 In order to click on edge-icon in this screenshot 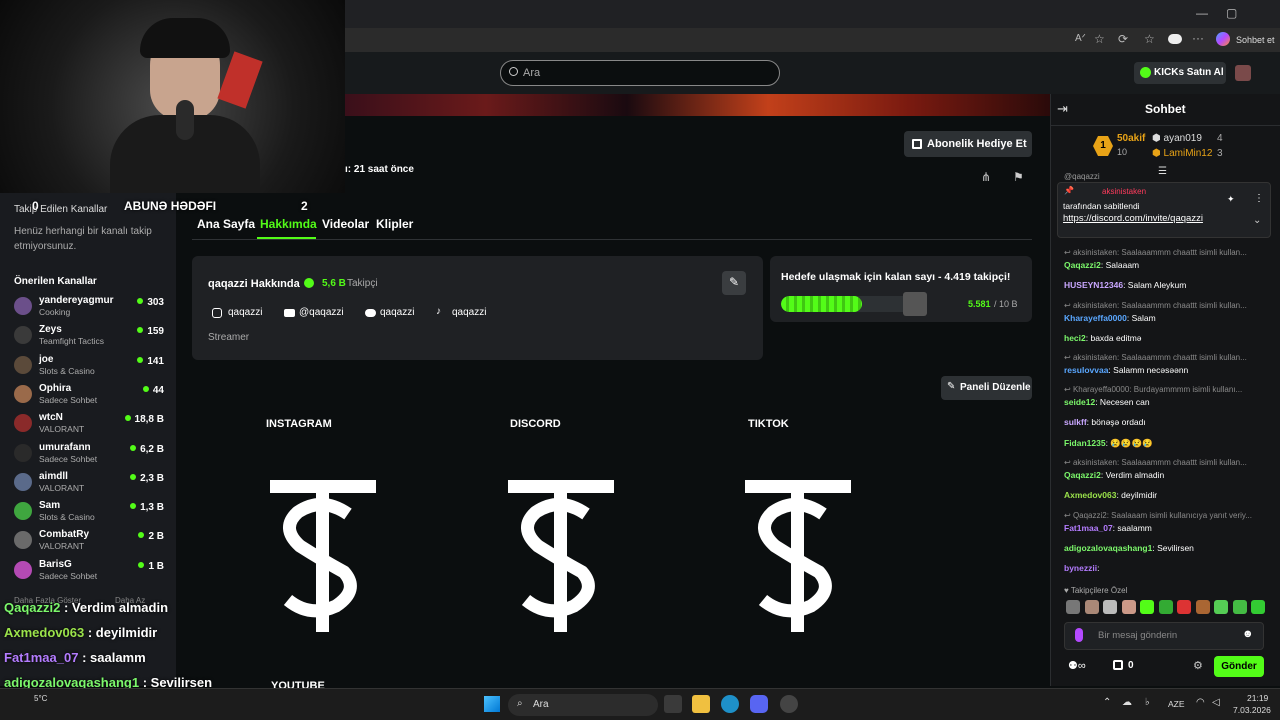, I will do `click(730, 704)`.